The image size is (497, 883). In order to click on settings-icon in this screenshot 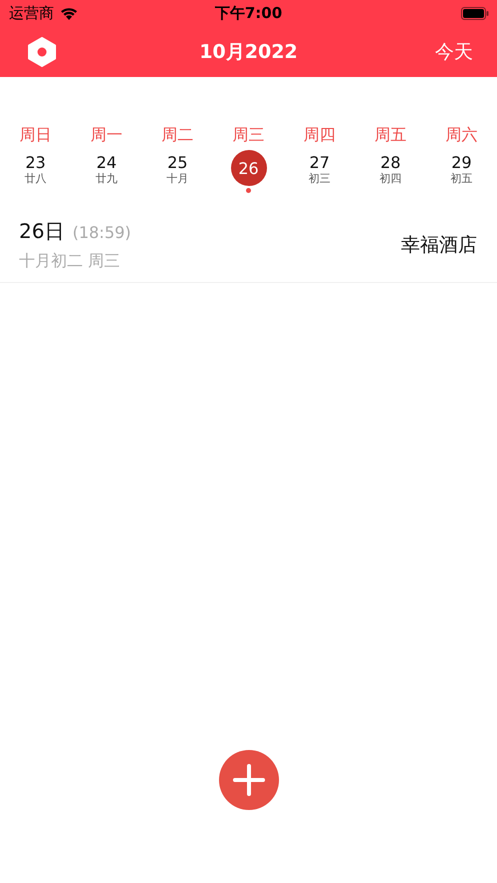, I will do `click(42, 51)`.